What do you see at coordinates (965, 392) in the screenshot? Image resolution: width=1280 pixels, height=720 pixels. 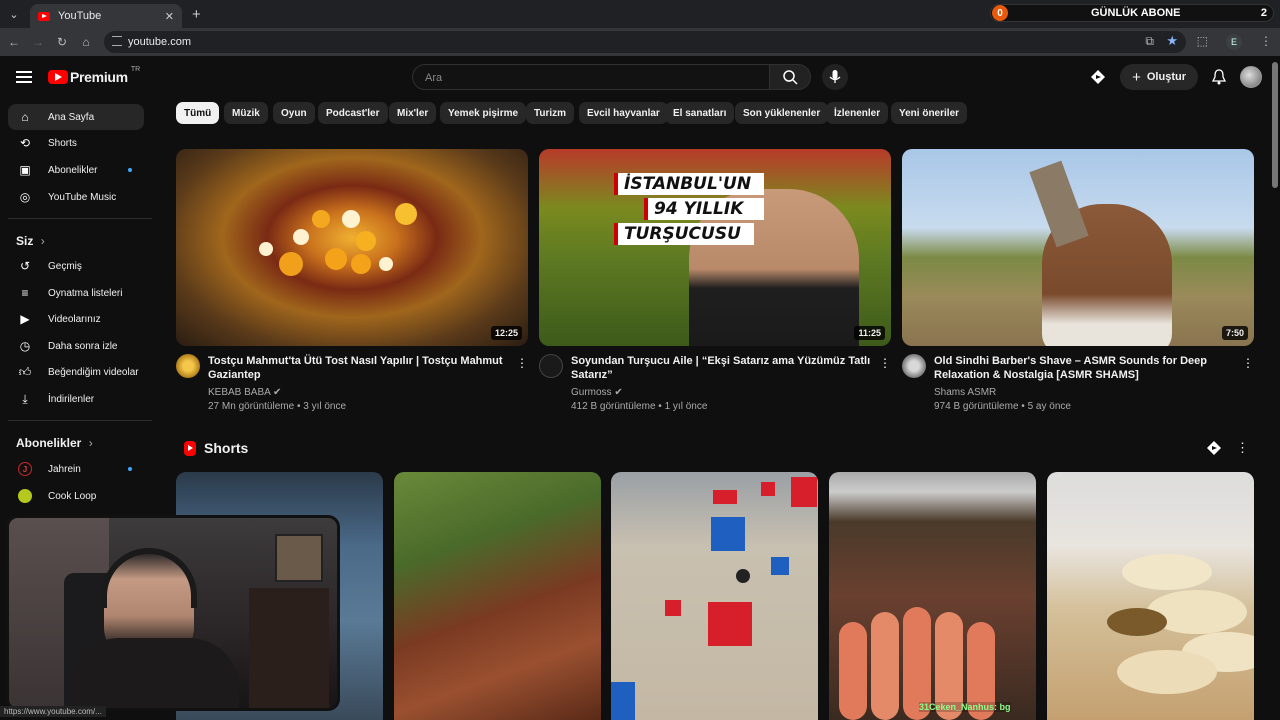 I see `channel-name: Shams ASMR` at bounding box center [965, 392].